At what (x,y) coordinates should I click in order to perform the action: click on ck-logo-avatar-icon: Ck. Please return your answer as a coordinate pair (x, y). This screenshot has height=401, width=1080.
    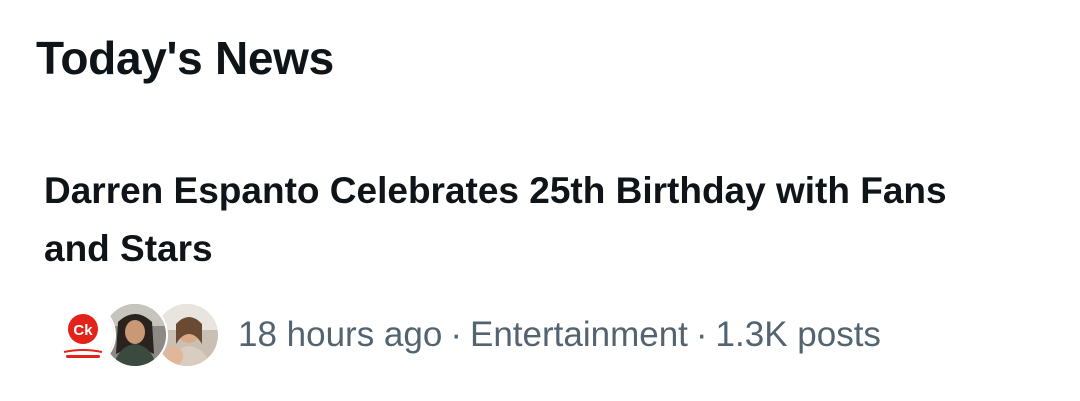
    Looking at the image, I should click on (83, 335).